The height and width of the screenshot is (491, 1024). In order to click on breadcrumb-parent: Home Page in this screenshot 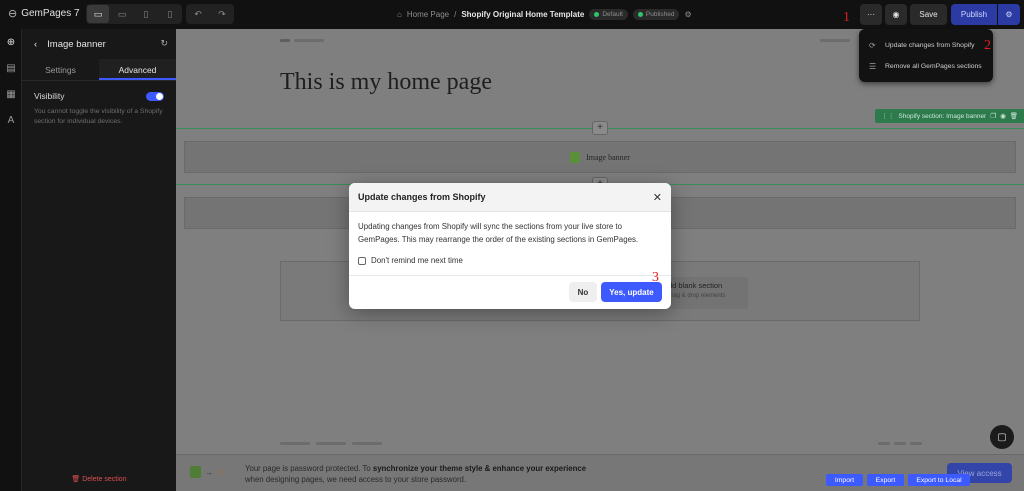, I will do `click(428, 14)`.